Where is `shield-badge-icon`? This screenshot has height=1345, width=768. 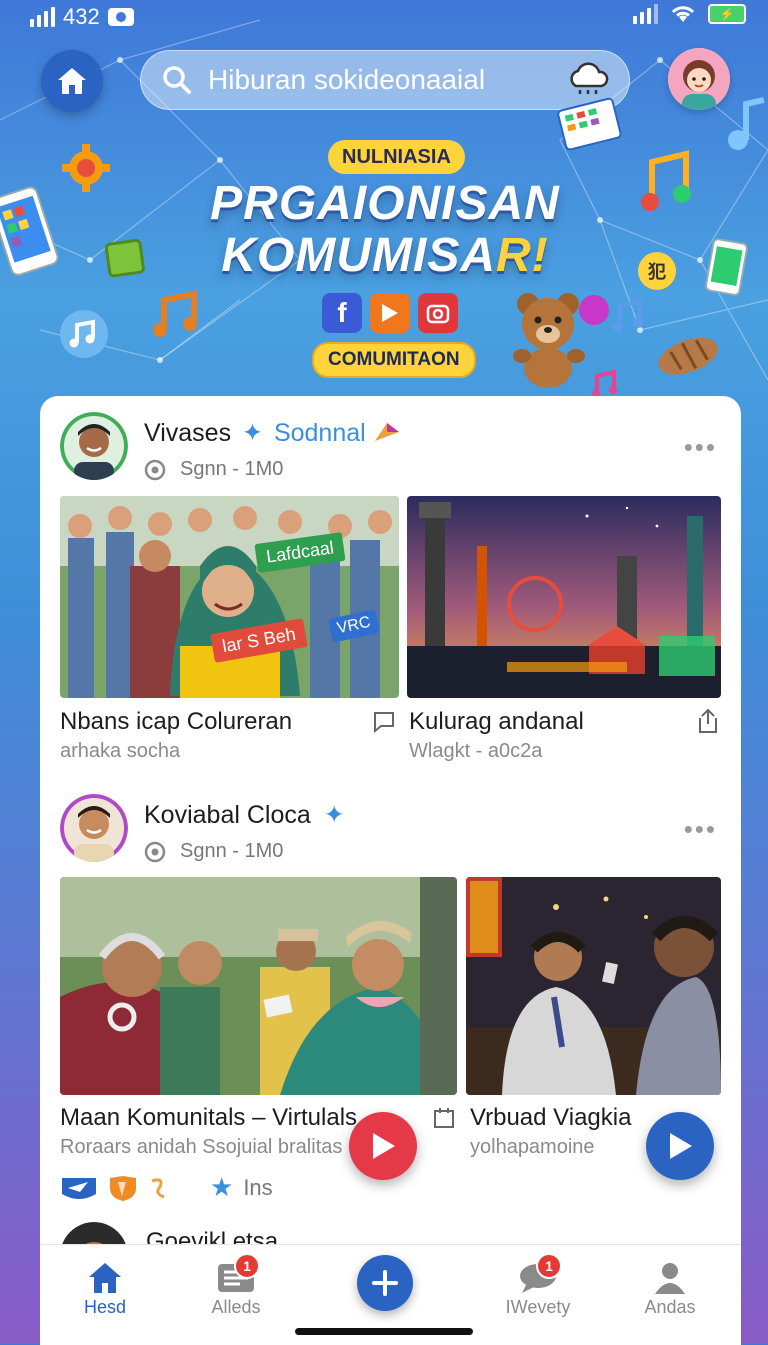 shield-badge-icon is located at coordinates (123, 1188).